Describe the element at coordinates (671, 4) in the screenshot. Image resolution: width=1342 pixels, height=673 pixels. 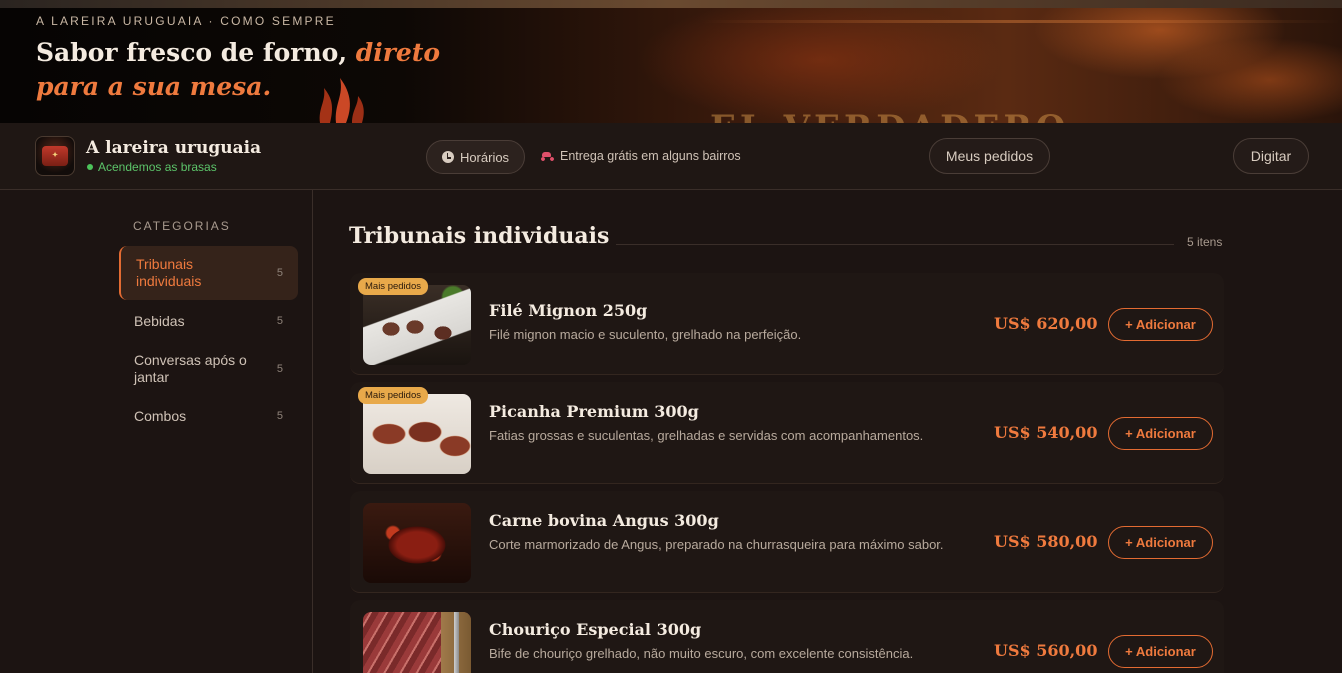
I see `hero-top-border` at that location.